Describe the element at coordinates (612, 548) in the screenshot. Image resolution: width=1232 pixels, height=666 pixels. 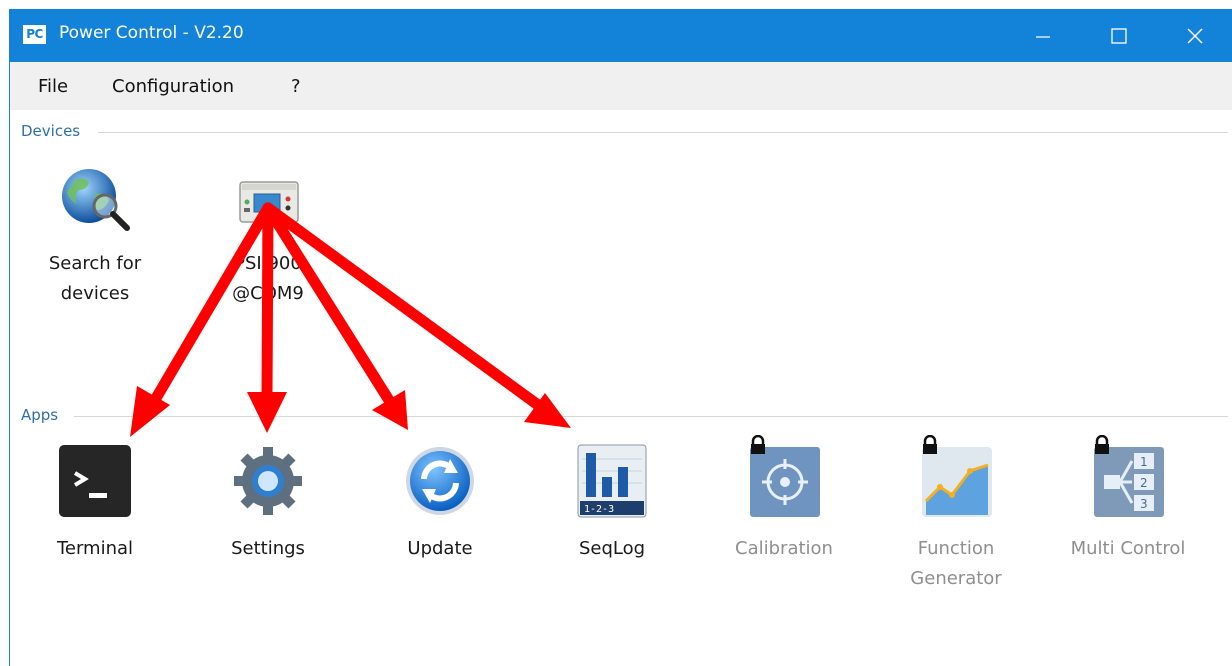
I see `app-label-line1: SeqLog` at that location.